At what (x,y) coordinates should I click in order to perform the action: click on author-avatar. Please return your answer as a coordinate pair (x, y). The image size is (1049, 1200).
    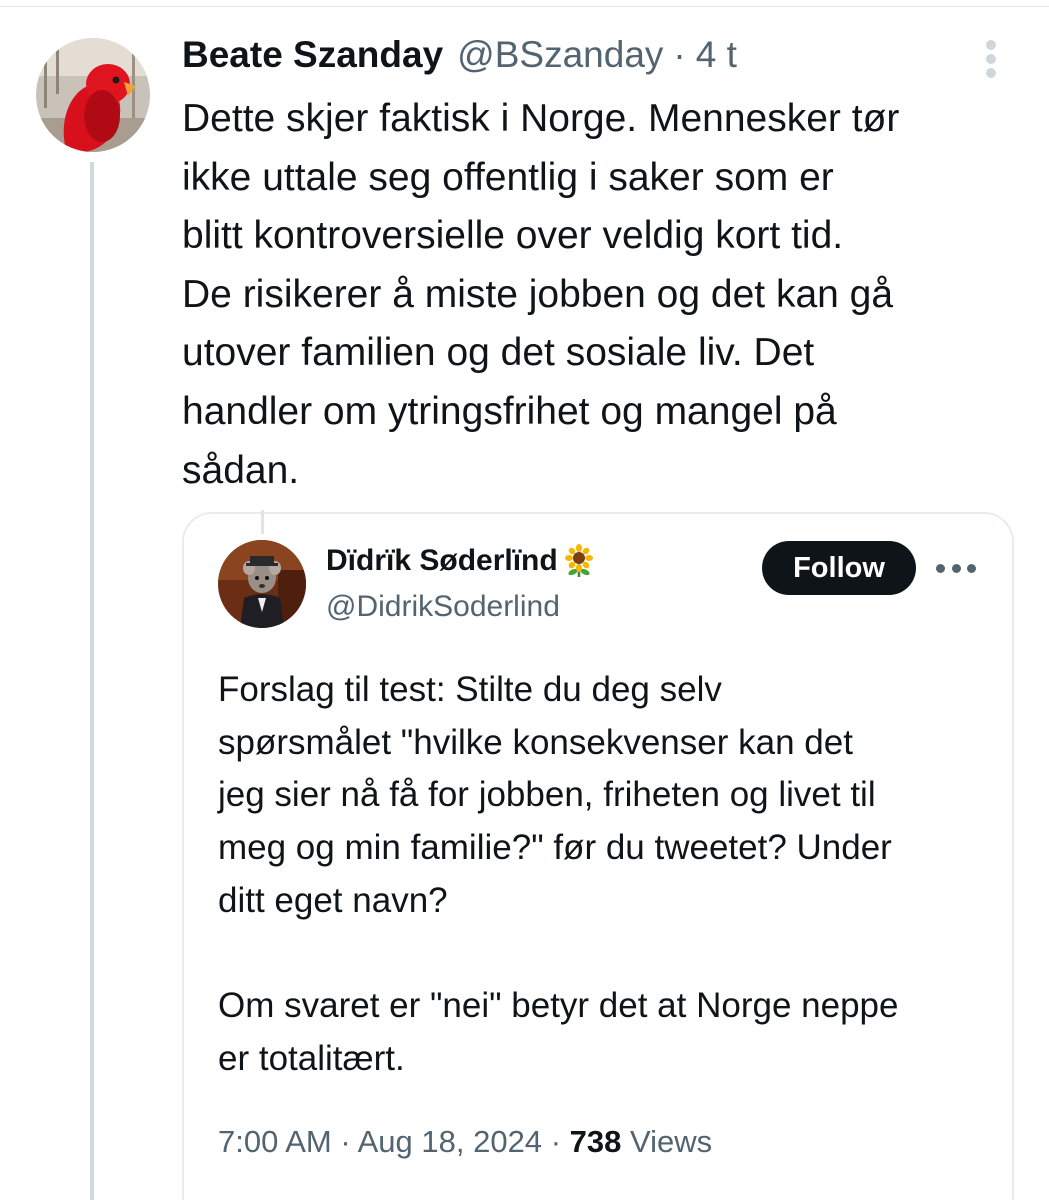
    Looking at the image, I should click on (93, 95).